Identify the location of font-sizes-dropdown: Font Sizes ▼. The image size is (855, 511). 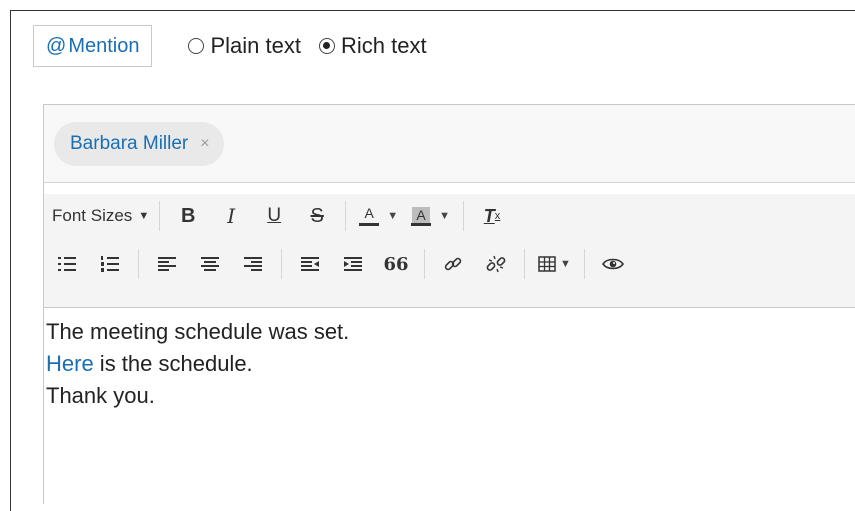
(100, 216).